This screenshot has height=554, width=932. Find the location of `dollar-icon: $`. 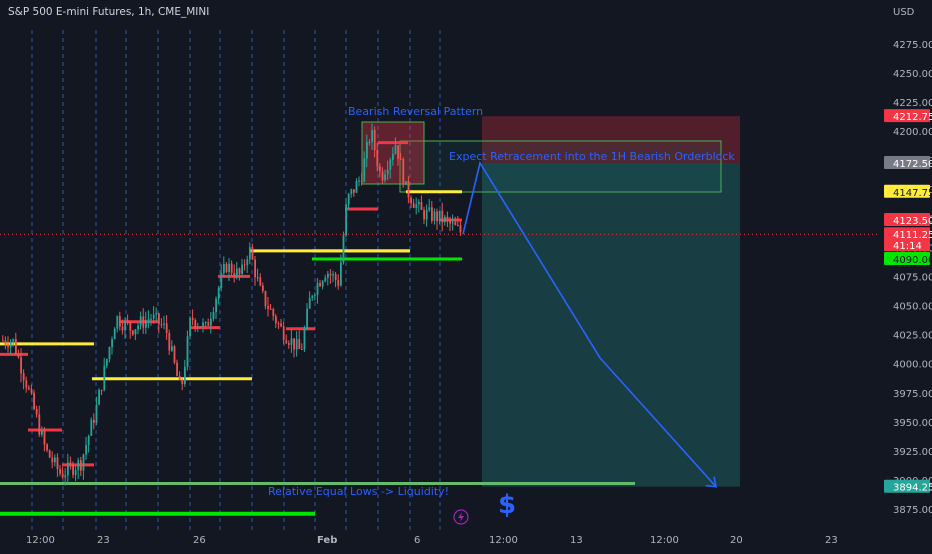

dollar-icon: $ is located at coordinates (507, 505).